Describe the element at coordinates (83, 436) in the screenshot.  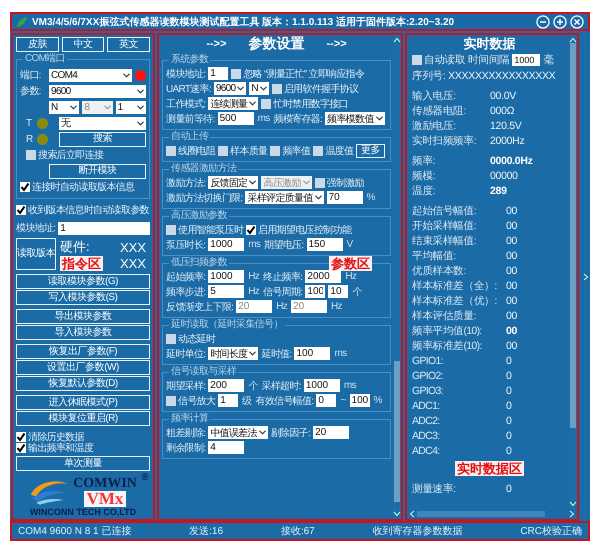
I see `checkbox: 清除历史数据` at that location.